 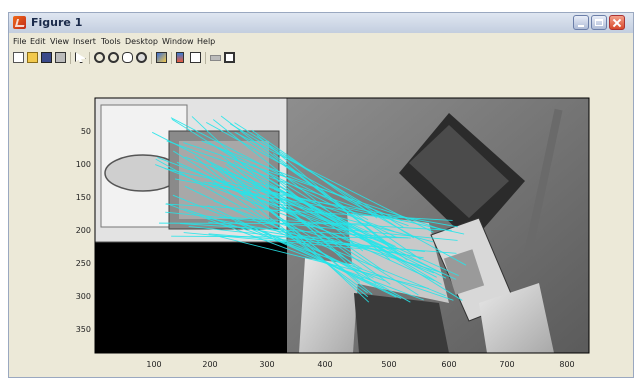 I want to click on y-tick-label: 50, so click(x=86, y=131).